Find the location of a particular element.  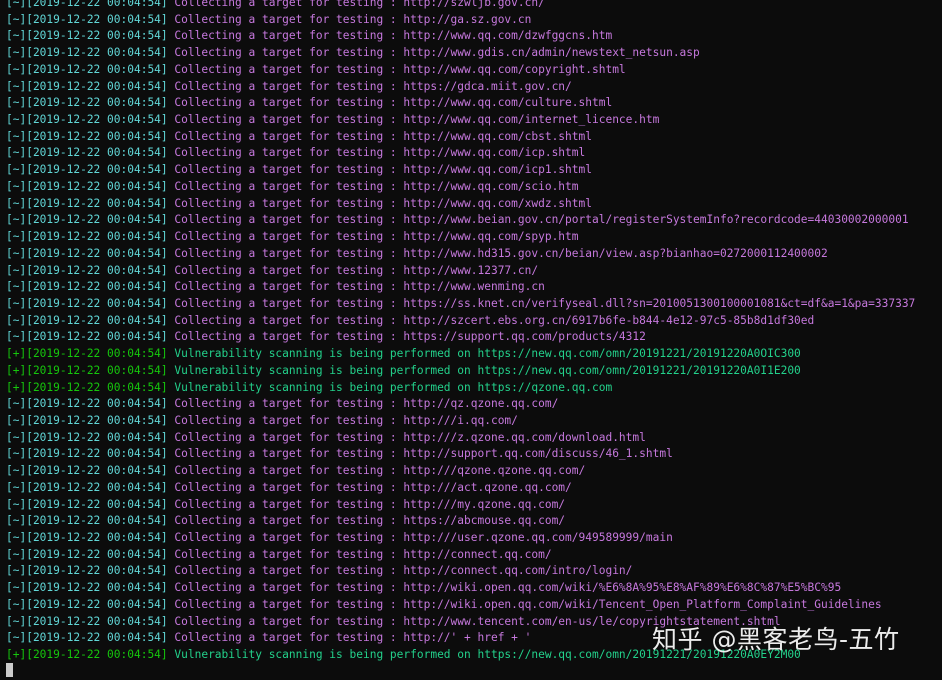

watermark: 知乎 @黑客老鸟-五竹 is located at coordinates (776, 639).